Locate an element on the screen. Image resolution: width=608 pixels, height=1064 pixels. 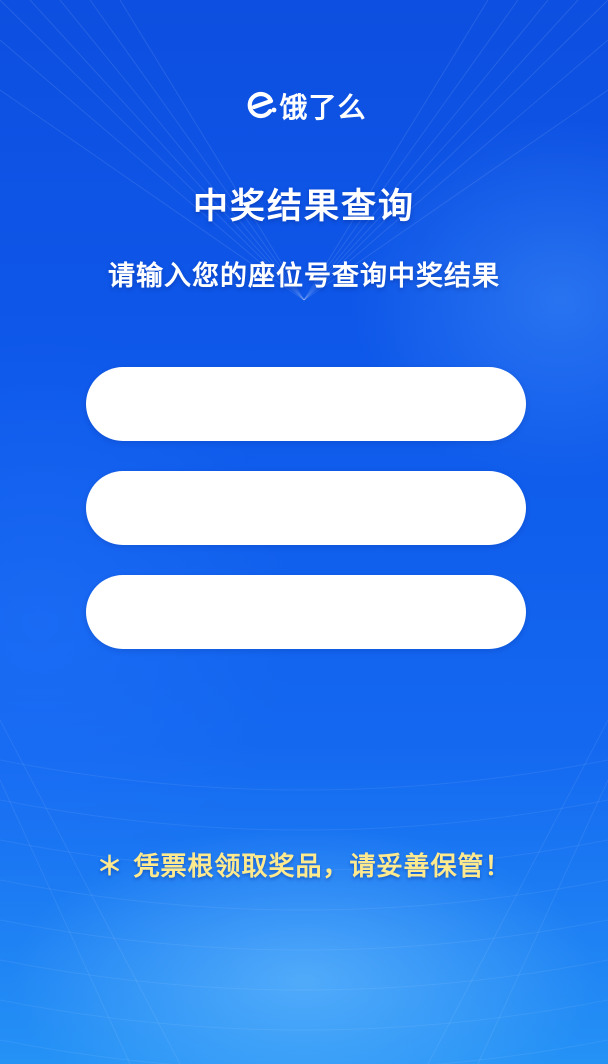
brand-logo: 饿了么 is located at coordinates (304, 106).